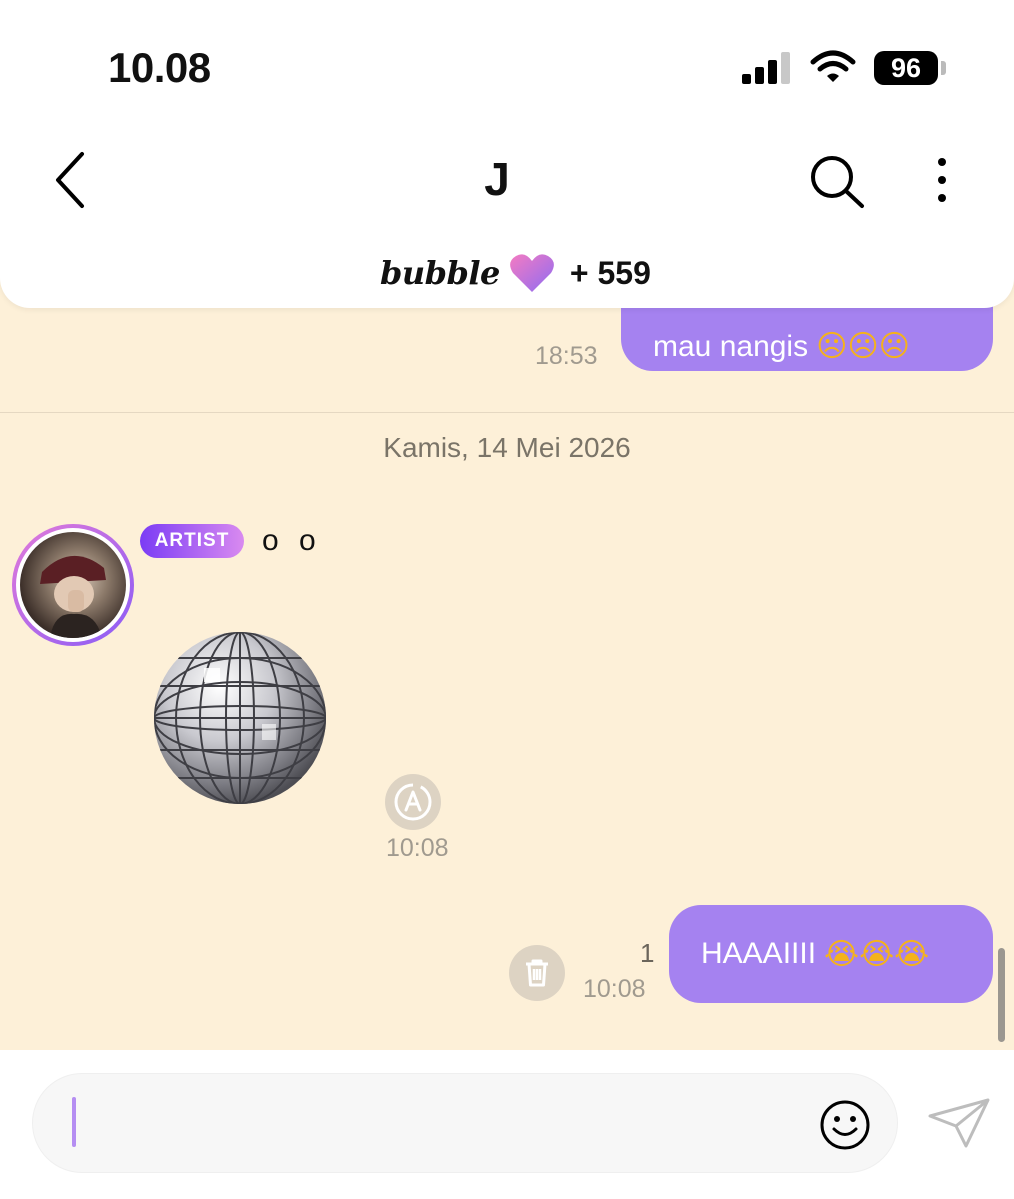 This screenshot has width=1014, height=1199. Describe the element at coordinates (845, 1125) in the screenshot. I see `emoji-icon` at that location.